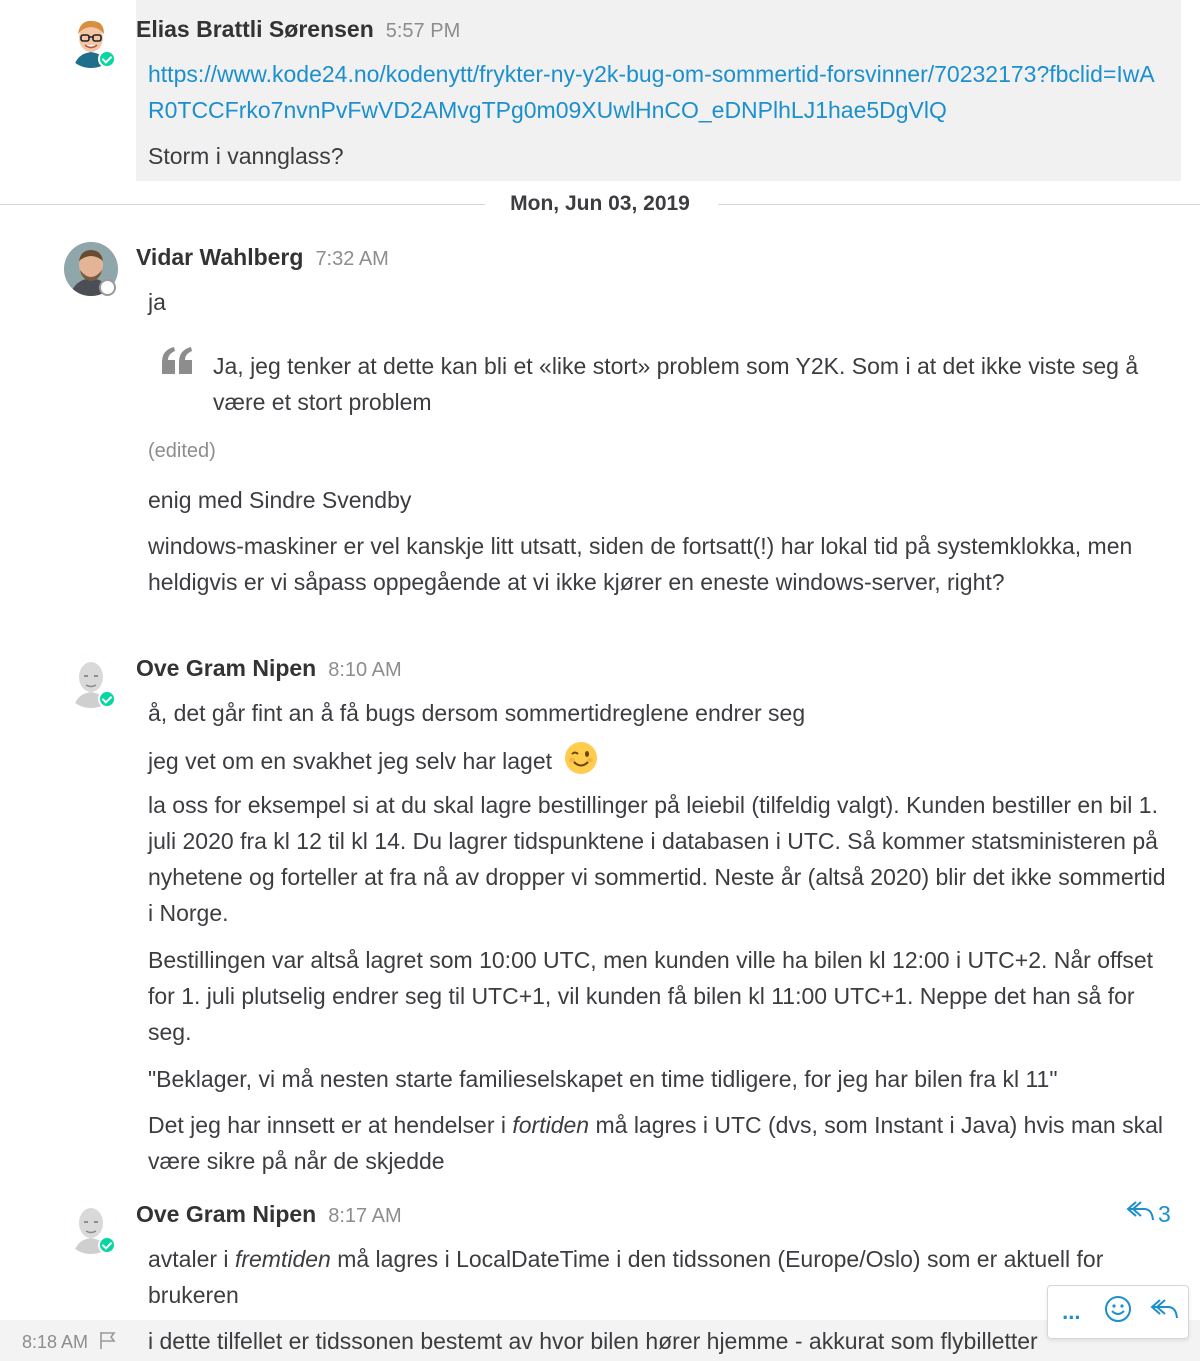  Describe the element at coordinates (219, 257) in the screenshot. I see `author-name: Vidar Wahlberg` at that location.